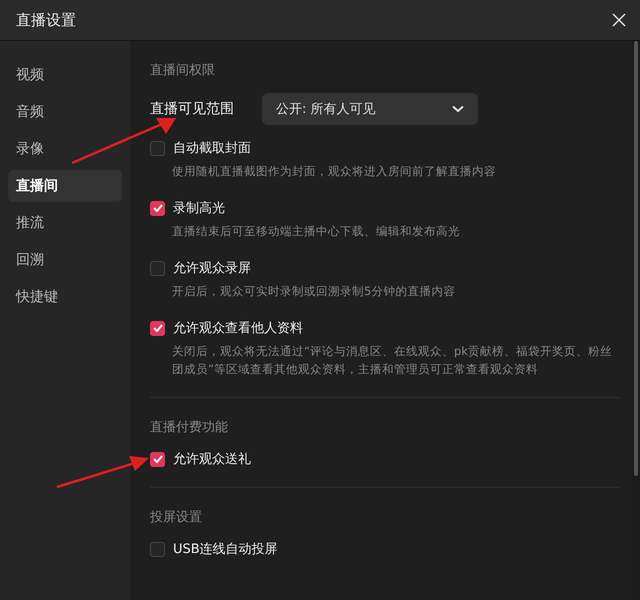 This screenshot has width=640, height=600. Describe the element at coordinates (212, 459) in the screenshot. I see `checkbox-label: 允许观众送礼` at that location.